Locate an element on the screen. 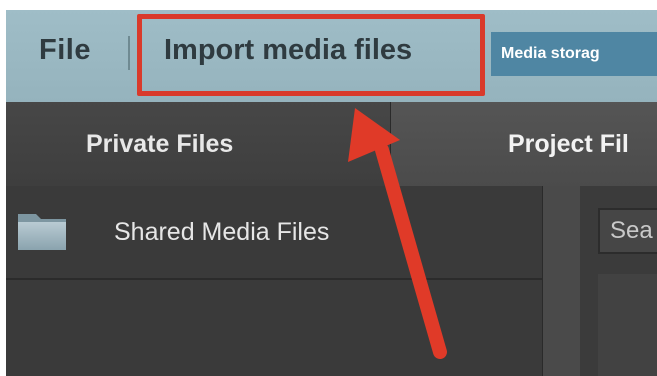 This screenshot has width=657, height=376. folder-label: Shared Media Files is located at coordinates (222, 232).